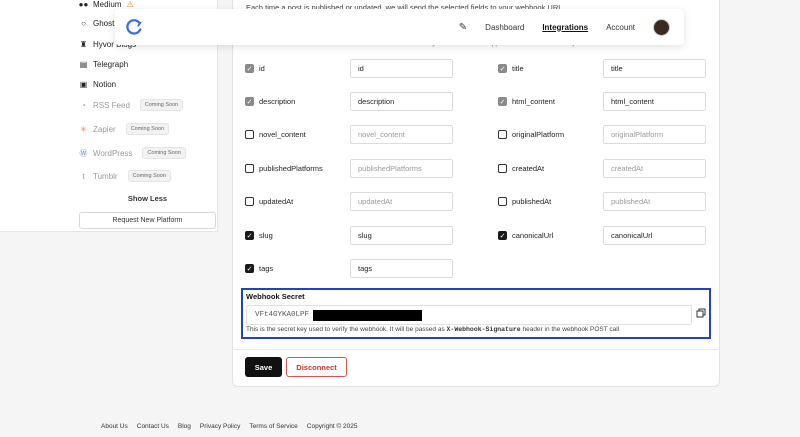  Describe the element at coordinates (538, 134) in the screenshot. I see `field-label: originalPlatform` at that location.